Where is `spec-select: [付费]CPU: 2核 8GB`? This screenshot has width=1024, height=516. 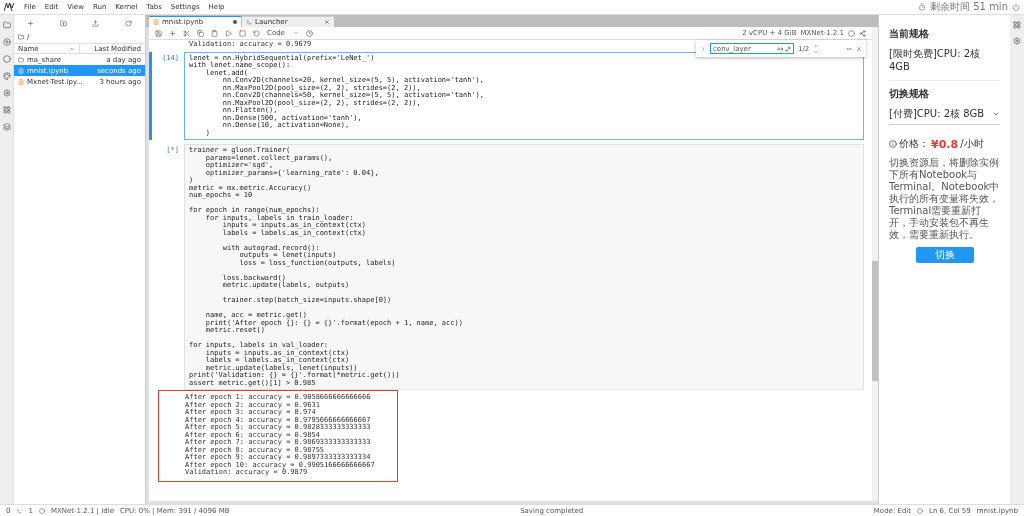
spec-select: [付费]CPU: 2核 8GB is located at coordinates (944, 116).